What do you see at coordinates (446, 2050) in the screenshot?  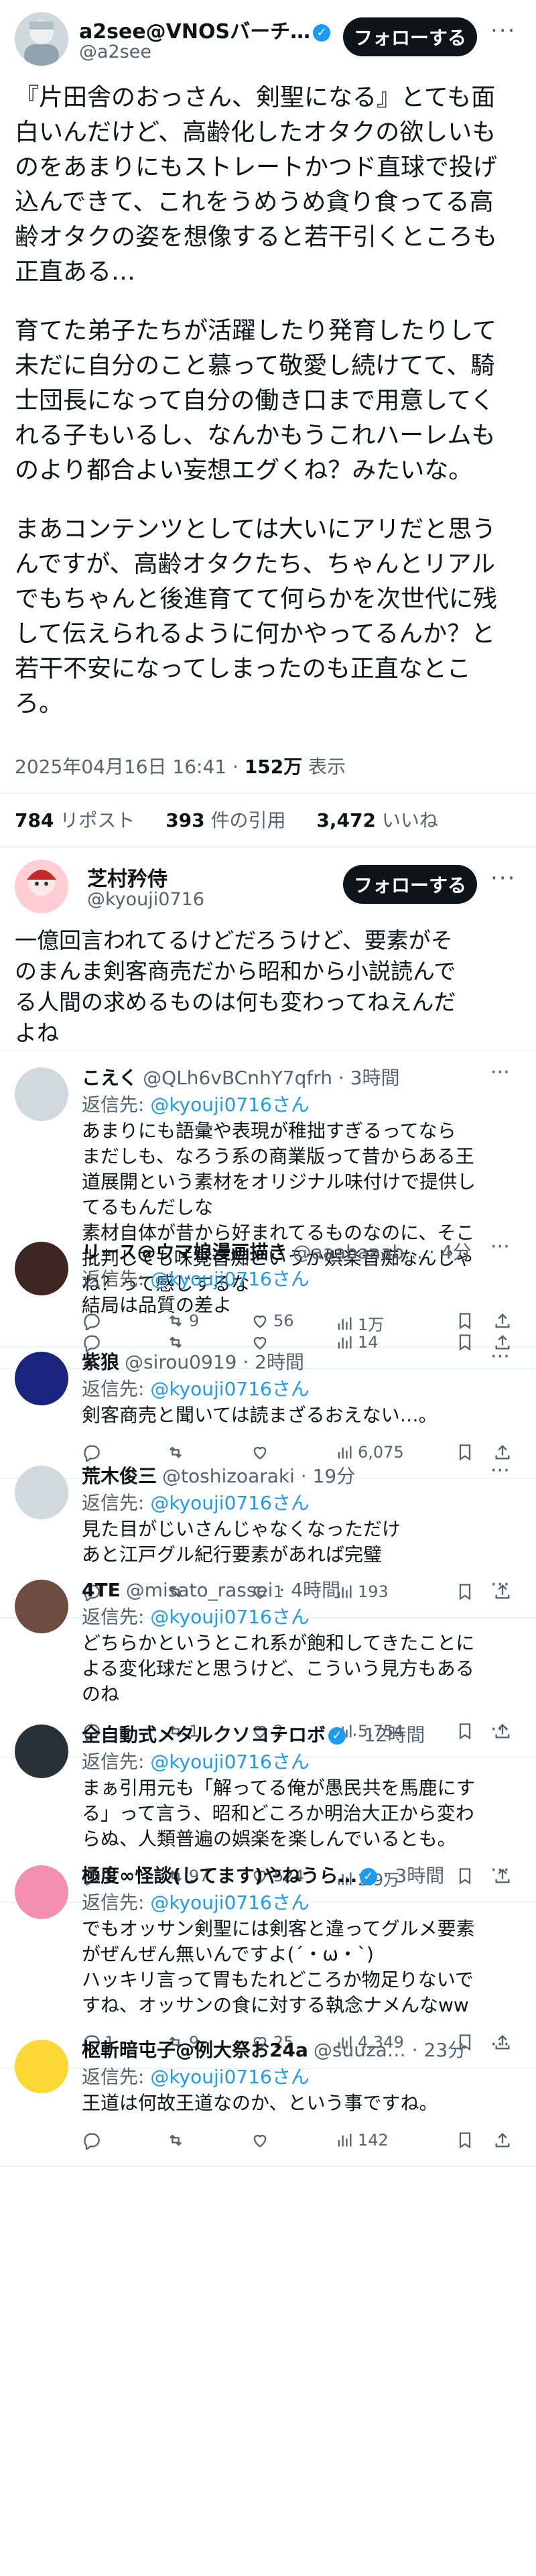 I see `reply-time: 23分` at bounding box center [446, 2050].